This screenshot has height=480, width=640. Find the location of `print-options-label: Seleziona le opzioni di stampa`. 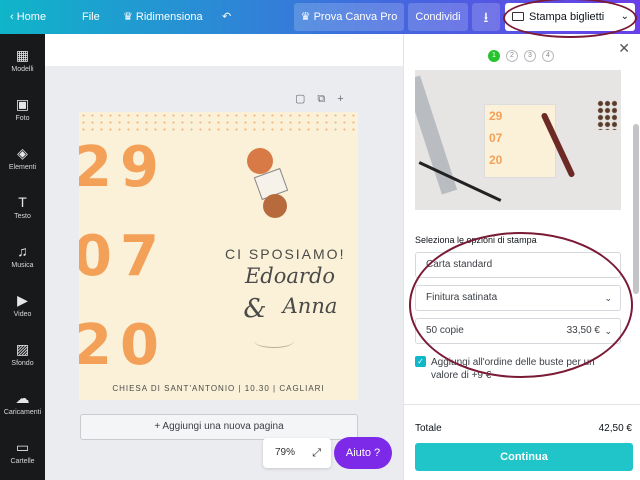

print-options-label: Seleziona le opzioni di stampa is located at coordinates (476, 240).